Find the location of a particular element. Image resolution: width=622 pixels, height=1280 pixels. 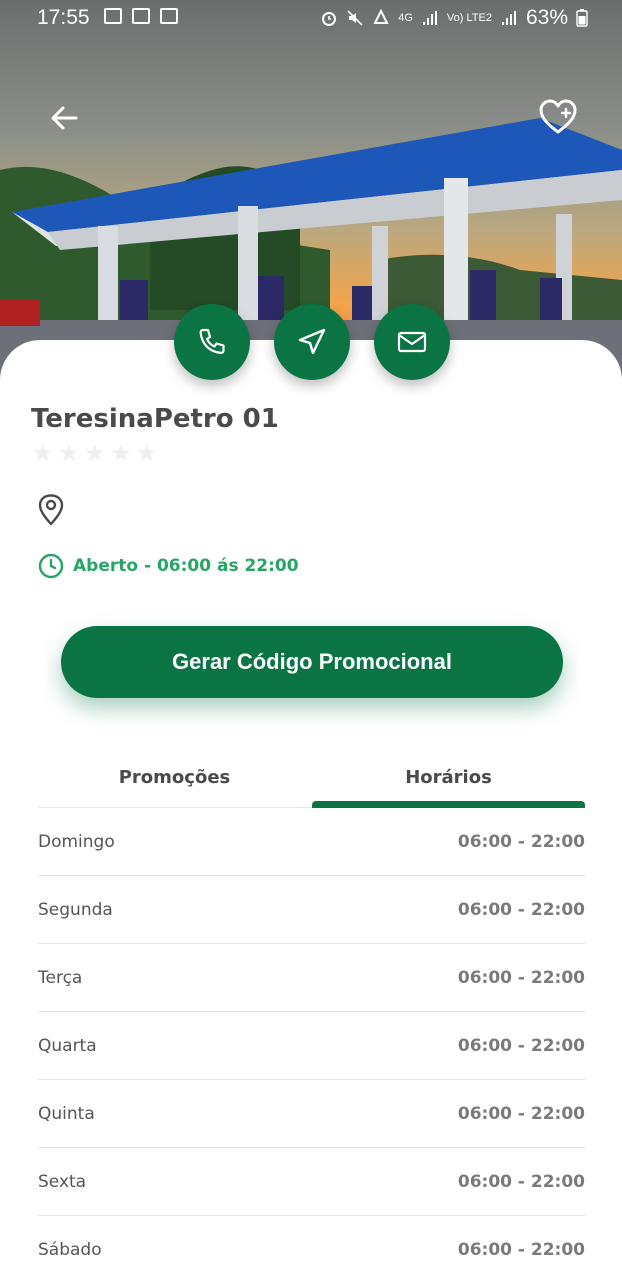

app-notification-icon is located at coordinates (169, 16).